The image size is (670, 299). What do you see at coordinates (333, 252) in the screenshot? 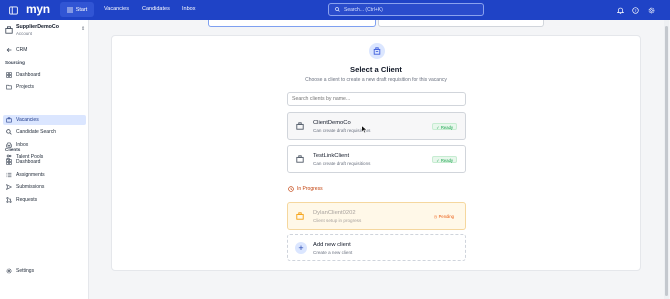
I see `add-client-description: Create a new client` at bounding box center [333, 252].